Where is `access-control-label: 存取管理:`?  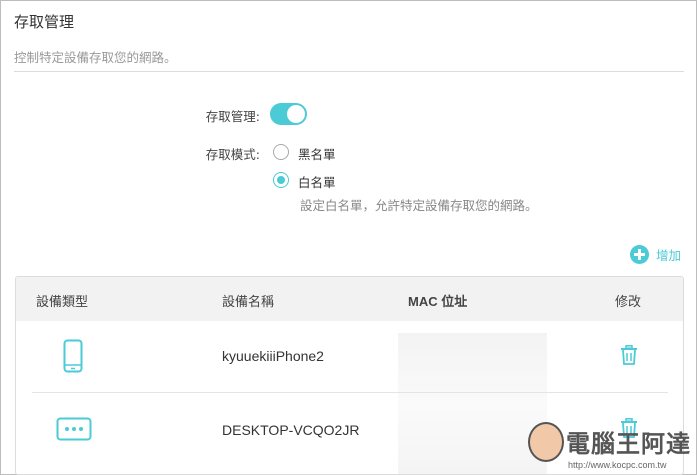
access-control-label: 存取管理: is located at coordinates (232, 116).